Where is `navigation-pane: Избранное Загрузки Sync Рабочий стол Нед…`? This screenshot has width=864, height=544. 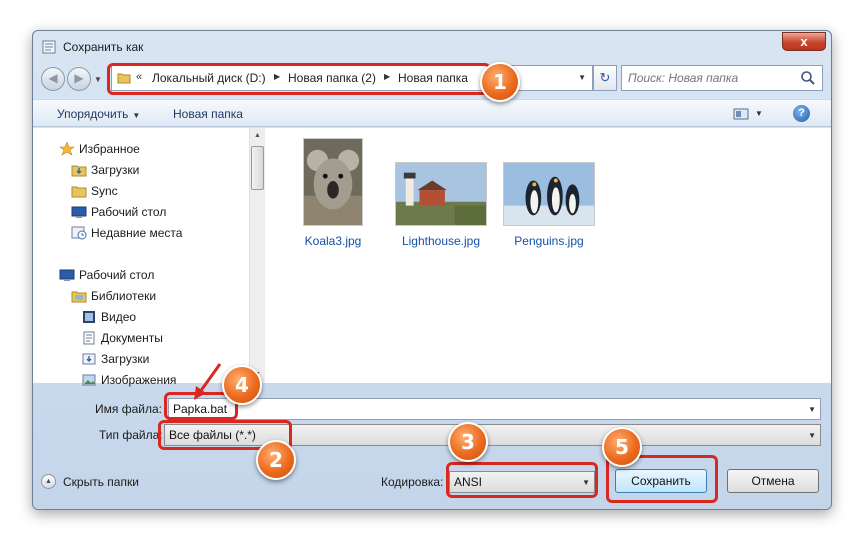 navigation-pane: Избранное Загрузки Sync Рабочий стол Нед… is located at coordinates (149, 257).